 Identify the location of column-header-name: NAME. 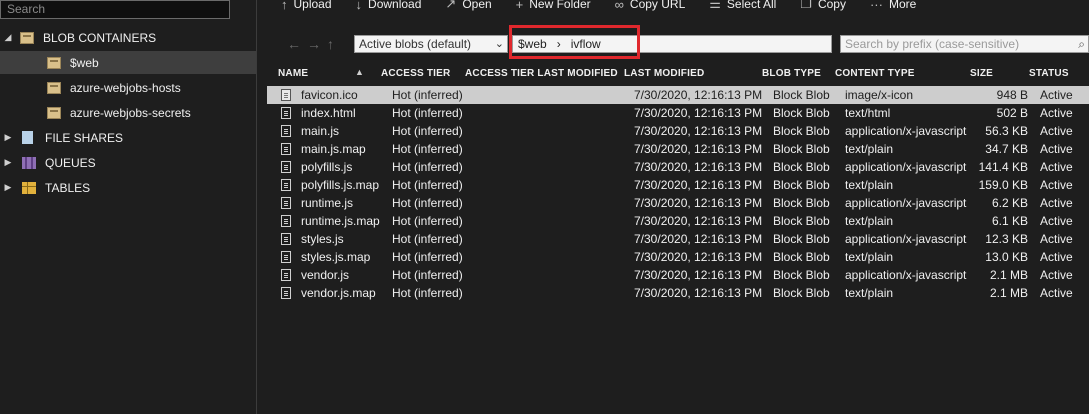
(293, 73).